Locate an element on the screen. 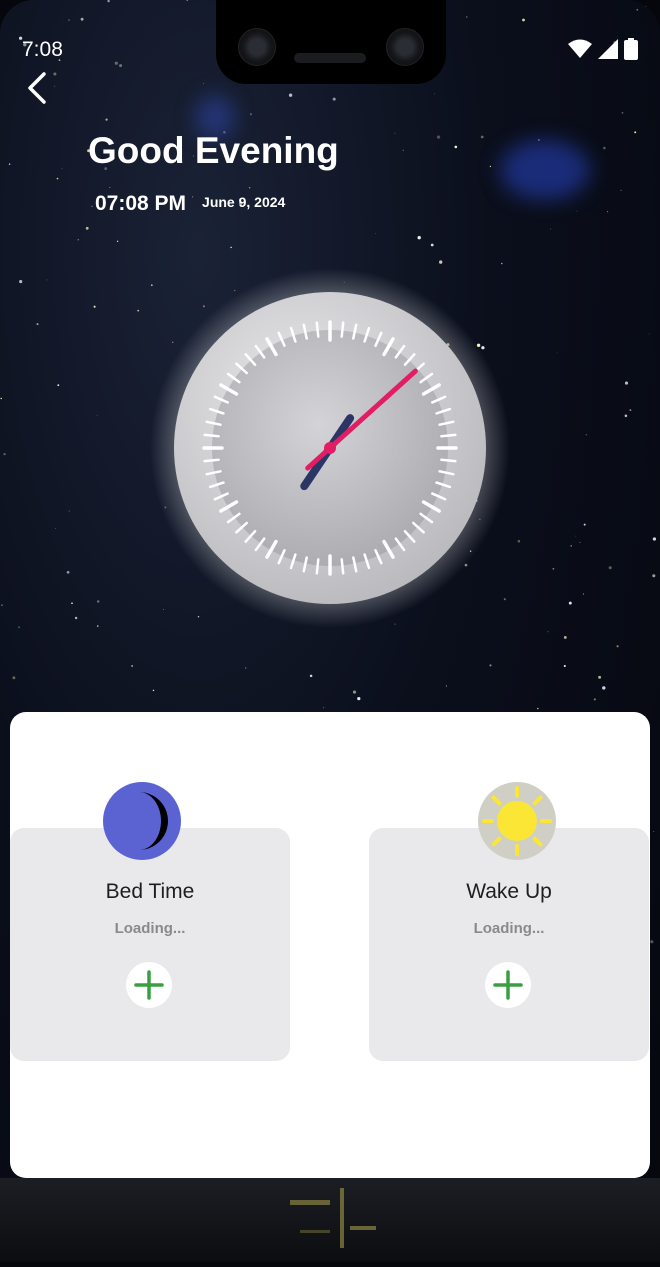  current-time: 07:08 PM is located at coordinates (141, 203).